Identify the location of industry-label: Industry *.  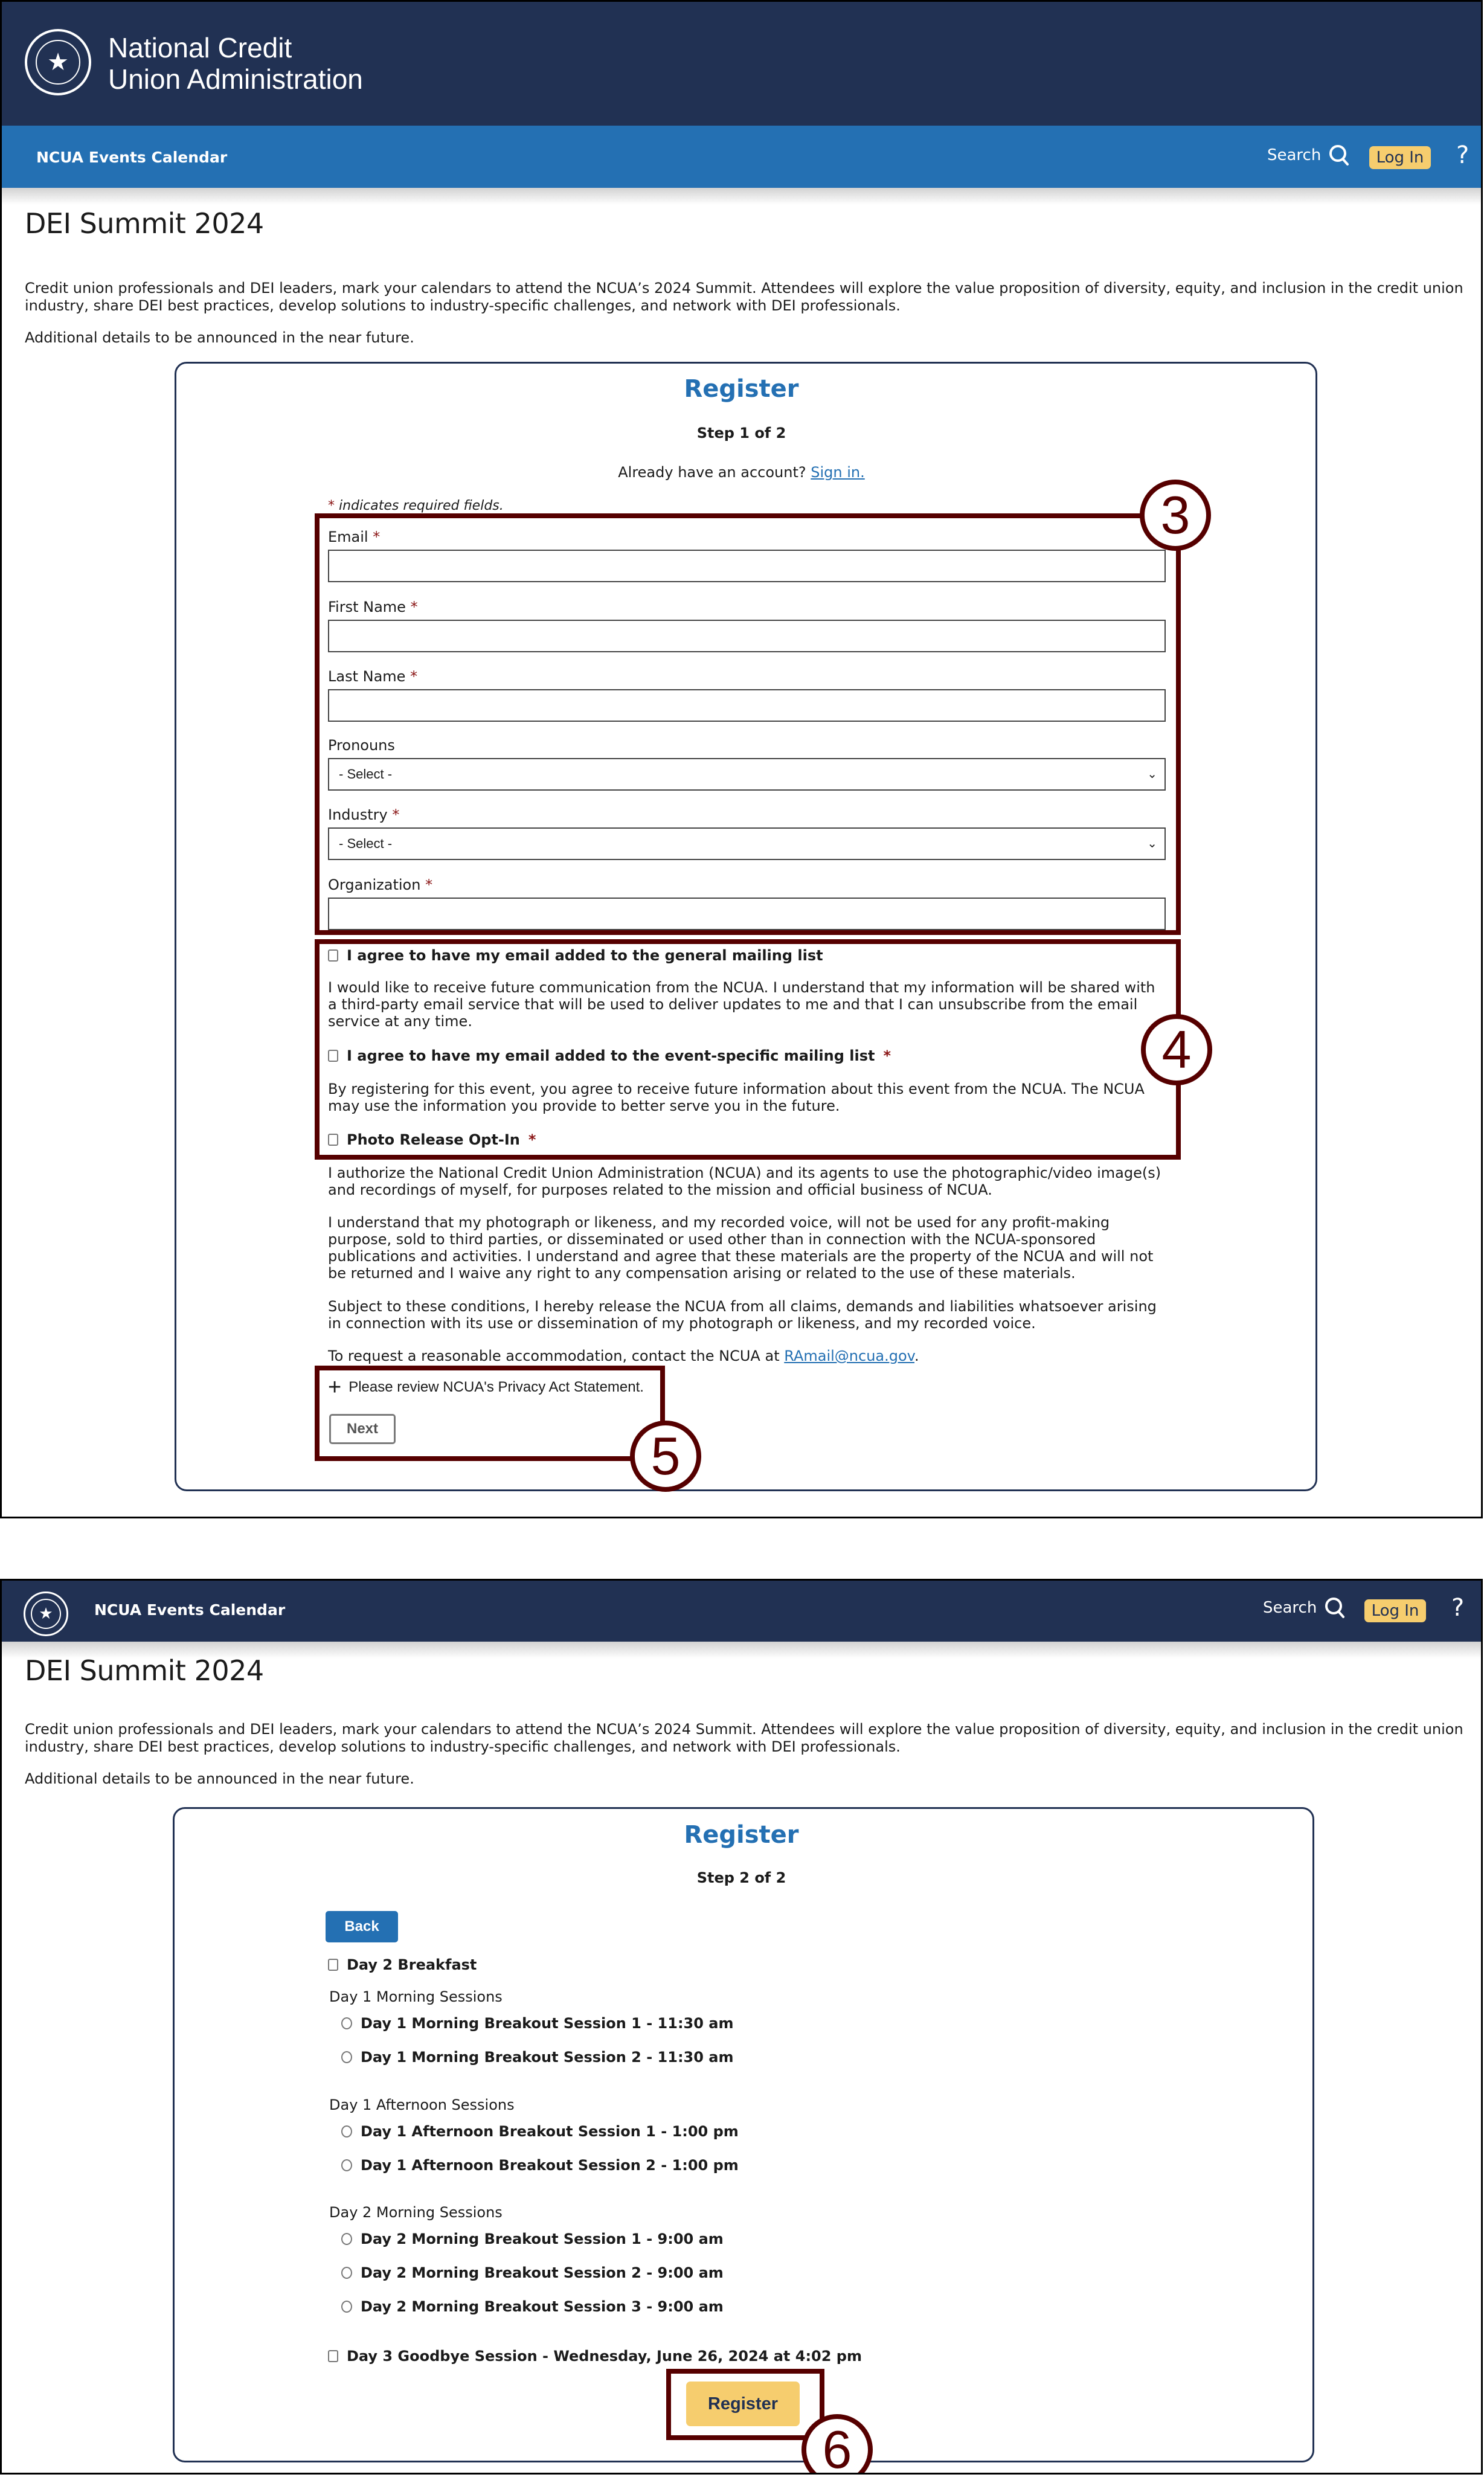
(363, 814).